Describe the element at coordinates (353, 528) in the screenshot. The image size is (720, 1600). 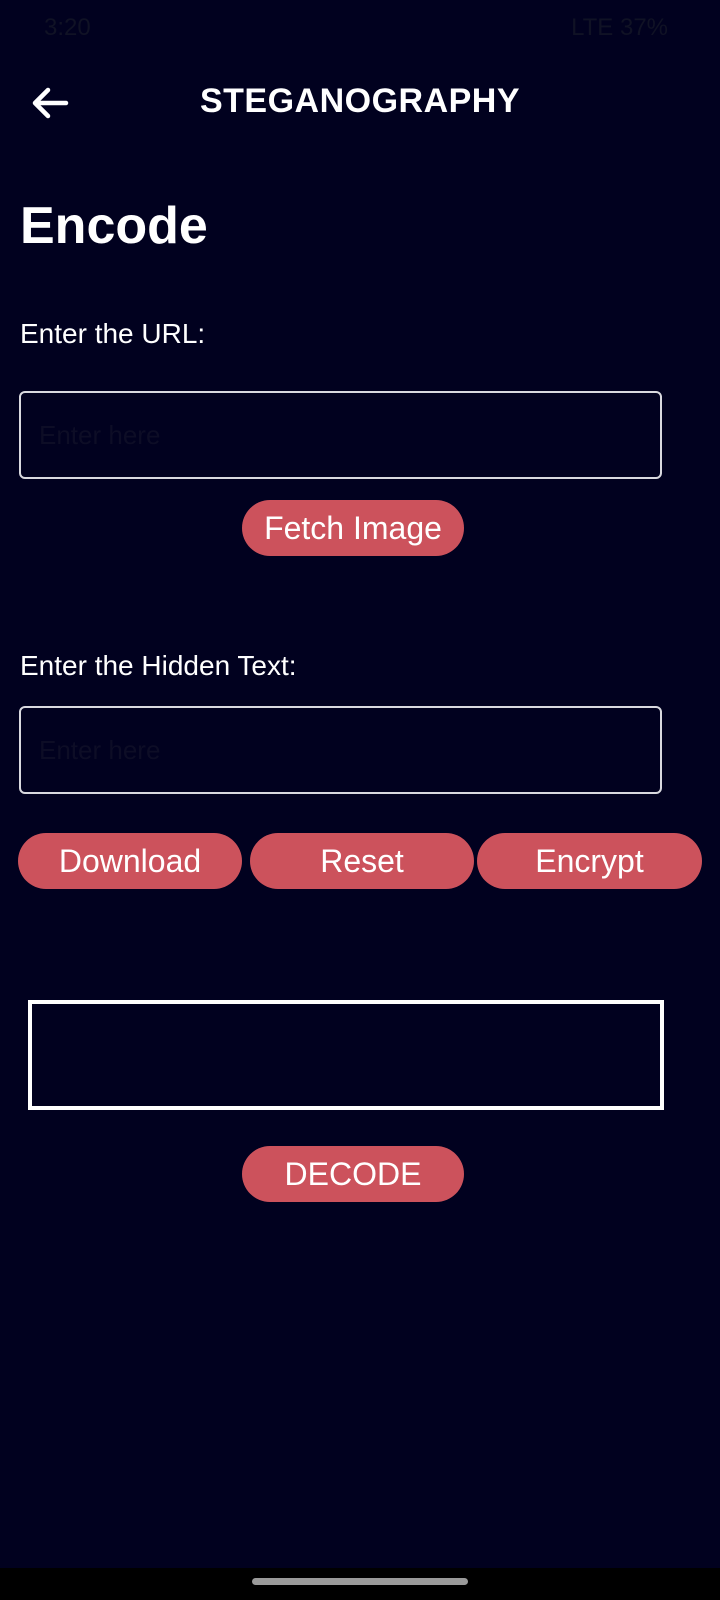
I see `fetch-image-button: Fetch Image` at that location.